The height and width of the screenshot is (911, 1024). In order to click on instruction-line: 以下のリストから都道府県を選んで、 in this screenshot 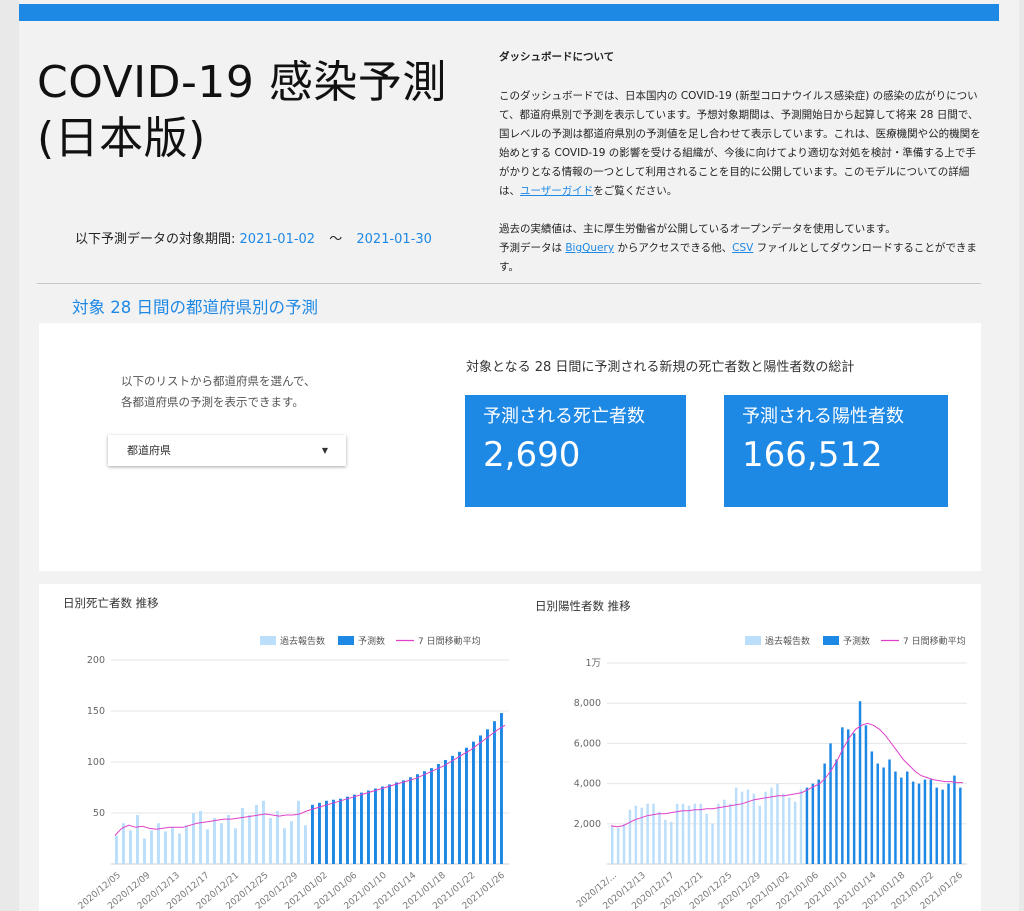, I will do `click(218, 381)`.